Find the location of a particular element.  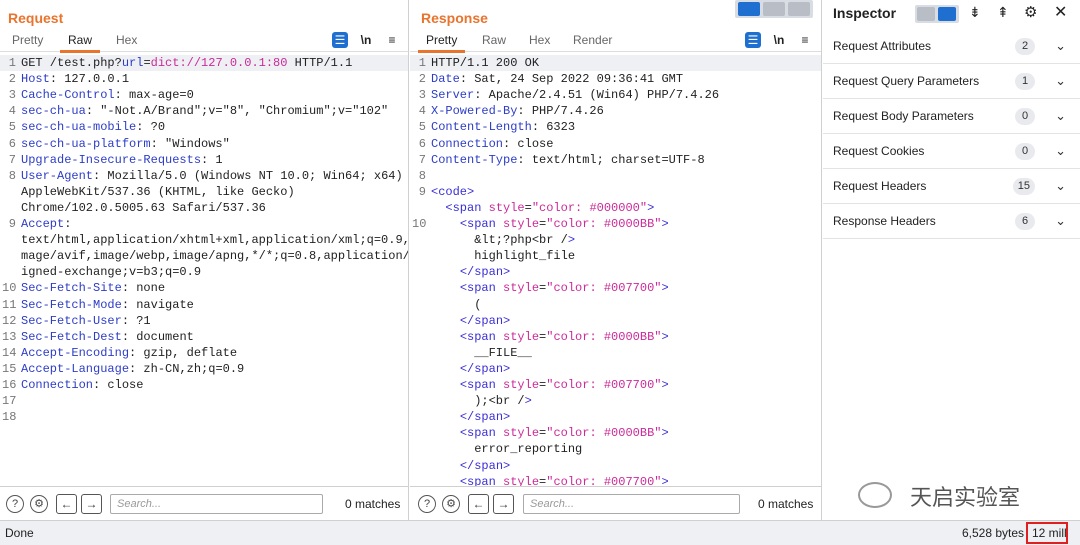

code-line: highlight_file is located at coordinates (615, 256).